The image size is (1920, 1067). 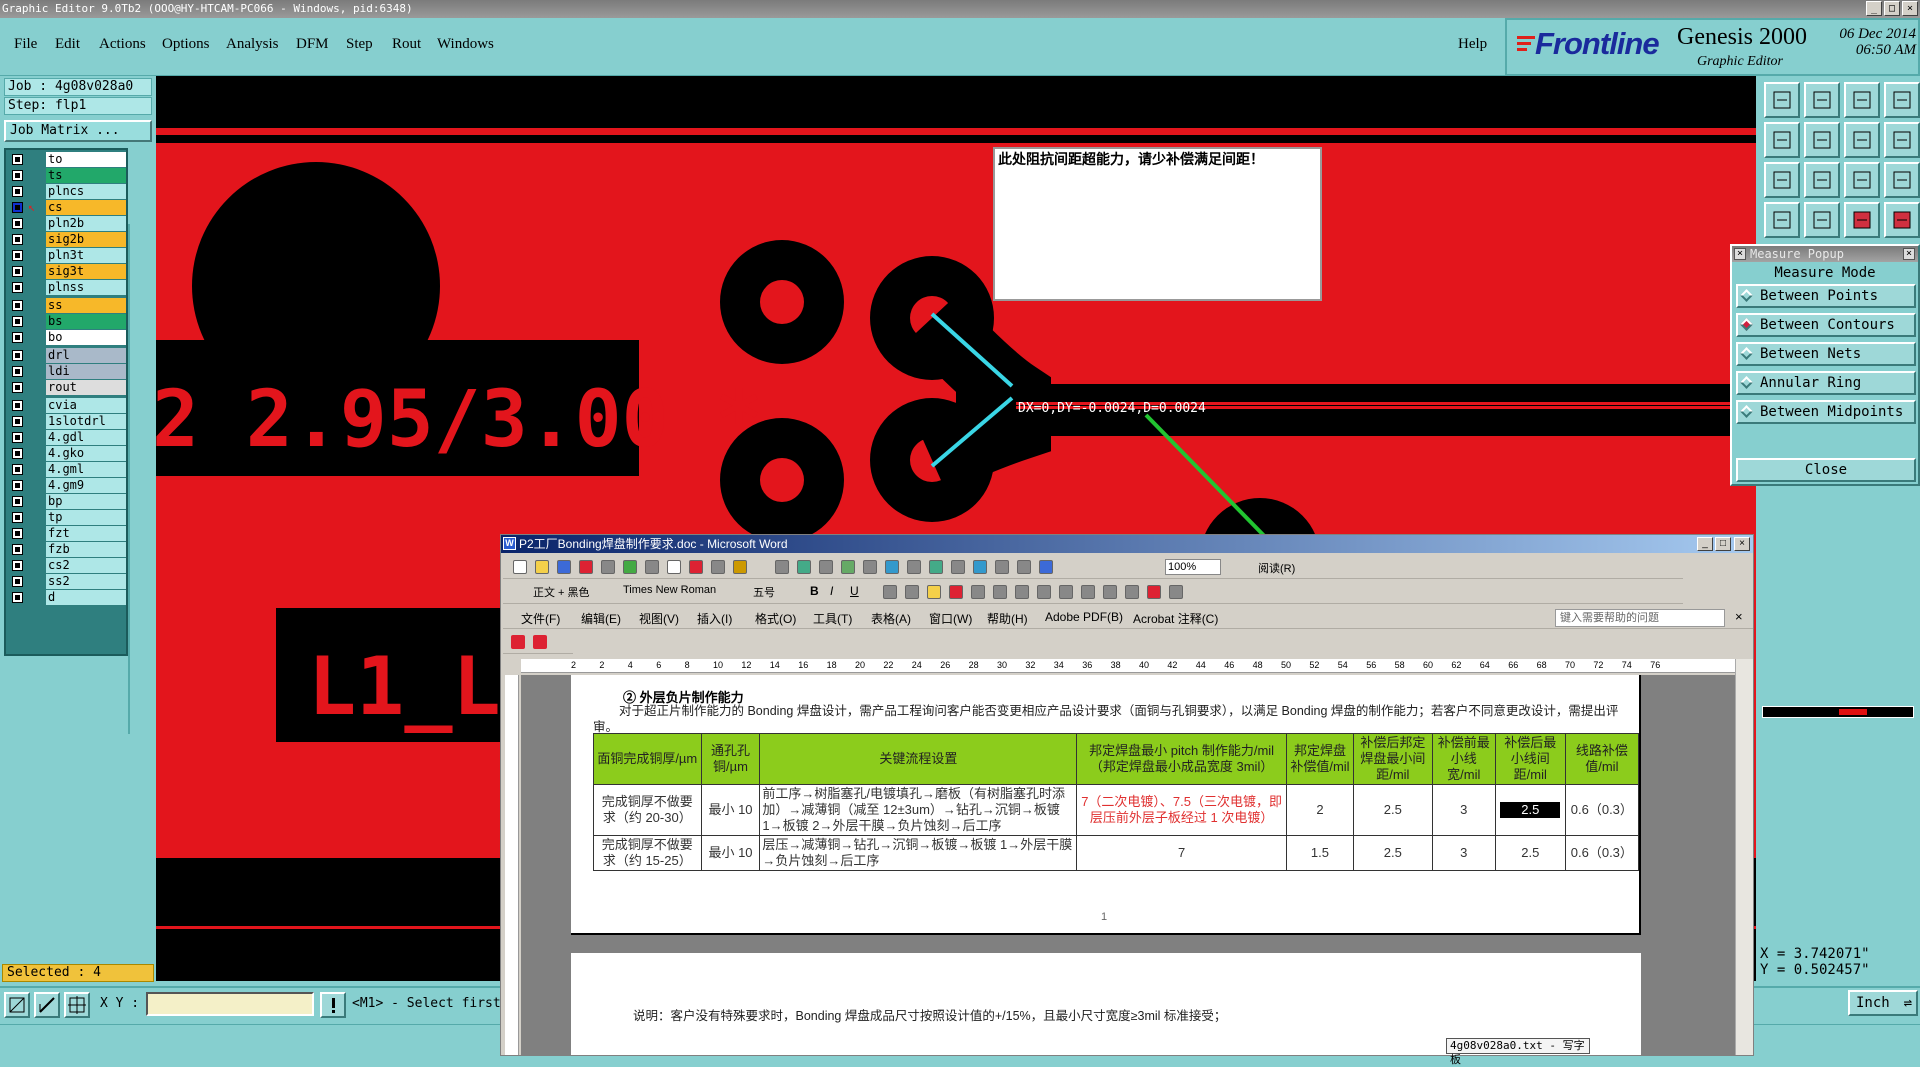 I want to click on toolbar-button-12-icon, so click(x=804, y=567).